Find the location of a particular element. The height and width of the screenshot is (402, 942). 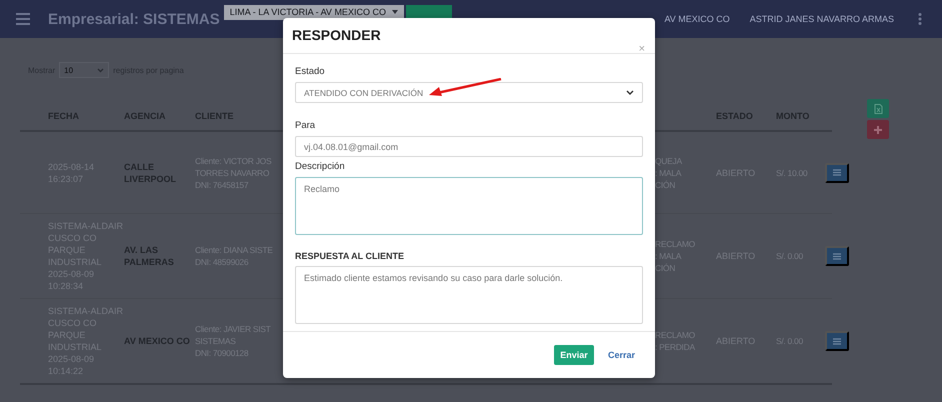

text-area: Reclamo is located at coordinates (469, 206).